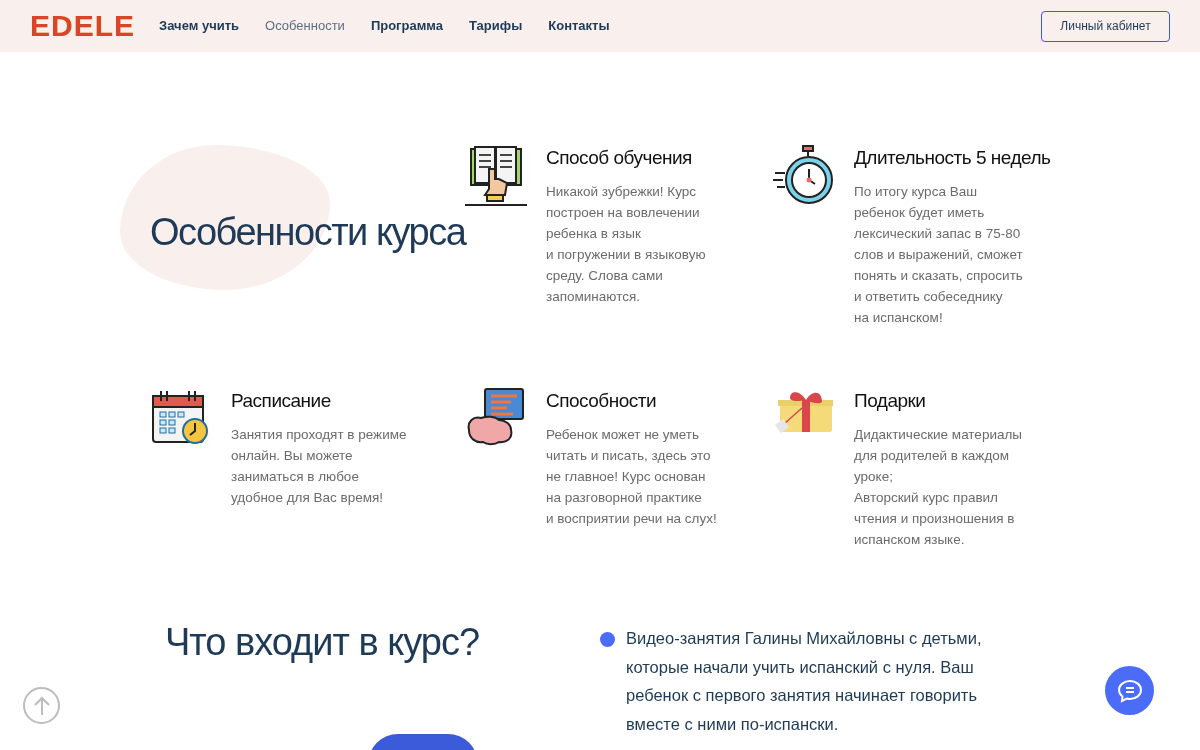 The width and height of the screenshot is (1200, 750). I want to click on nav-link: Программа, so click(406, 26).